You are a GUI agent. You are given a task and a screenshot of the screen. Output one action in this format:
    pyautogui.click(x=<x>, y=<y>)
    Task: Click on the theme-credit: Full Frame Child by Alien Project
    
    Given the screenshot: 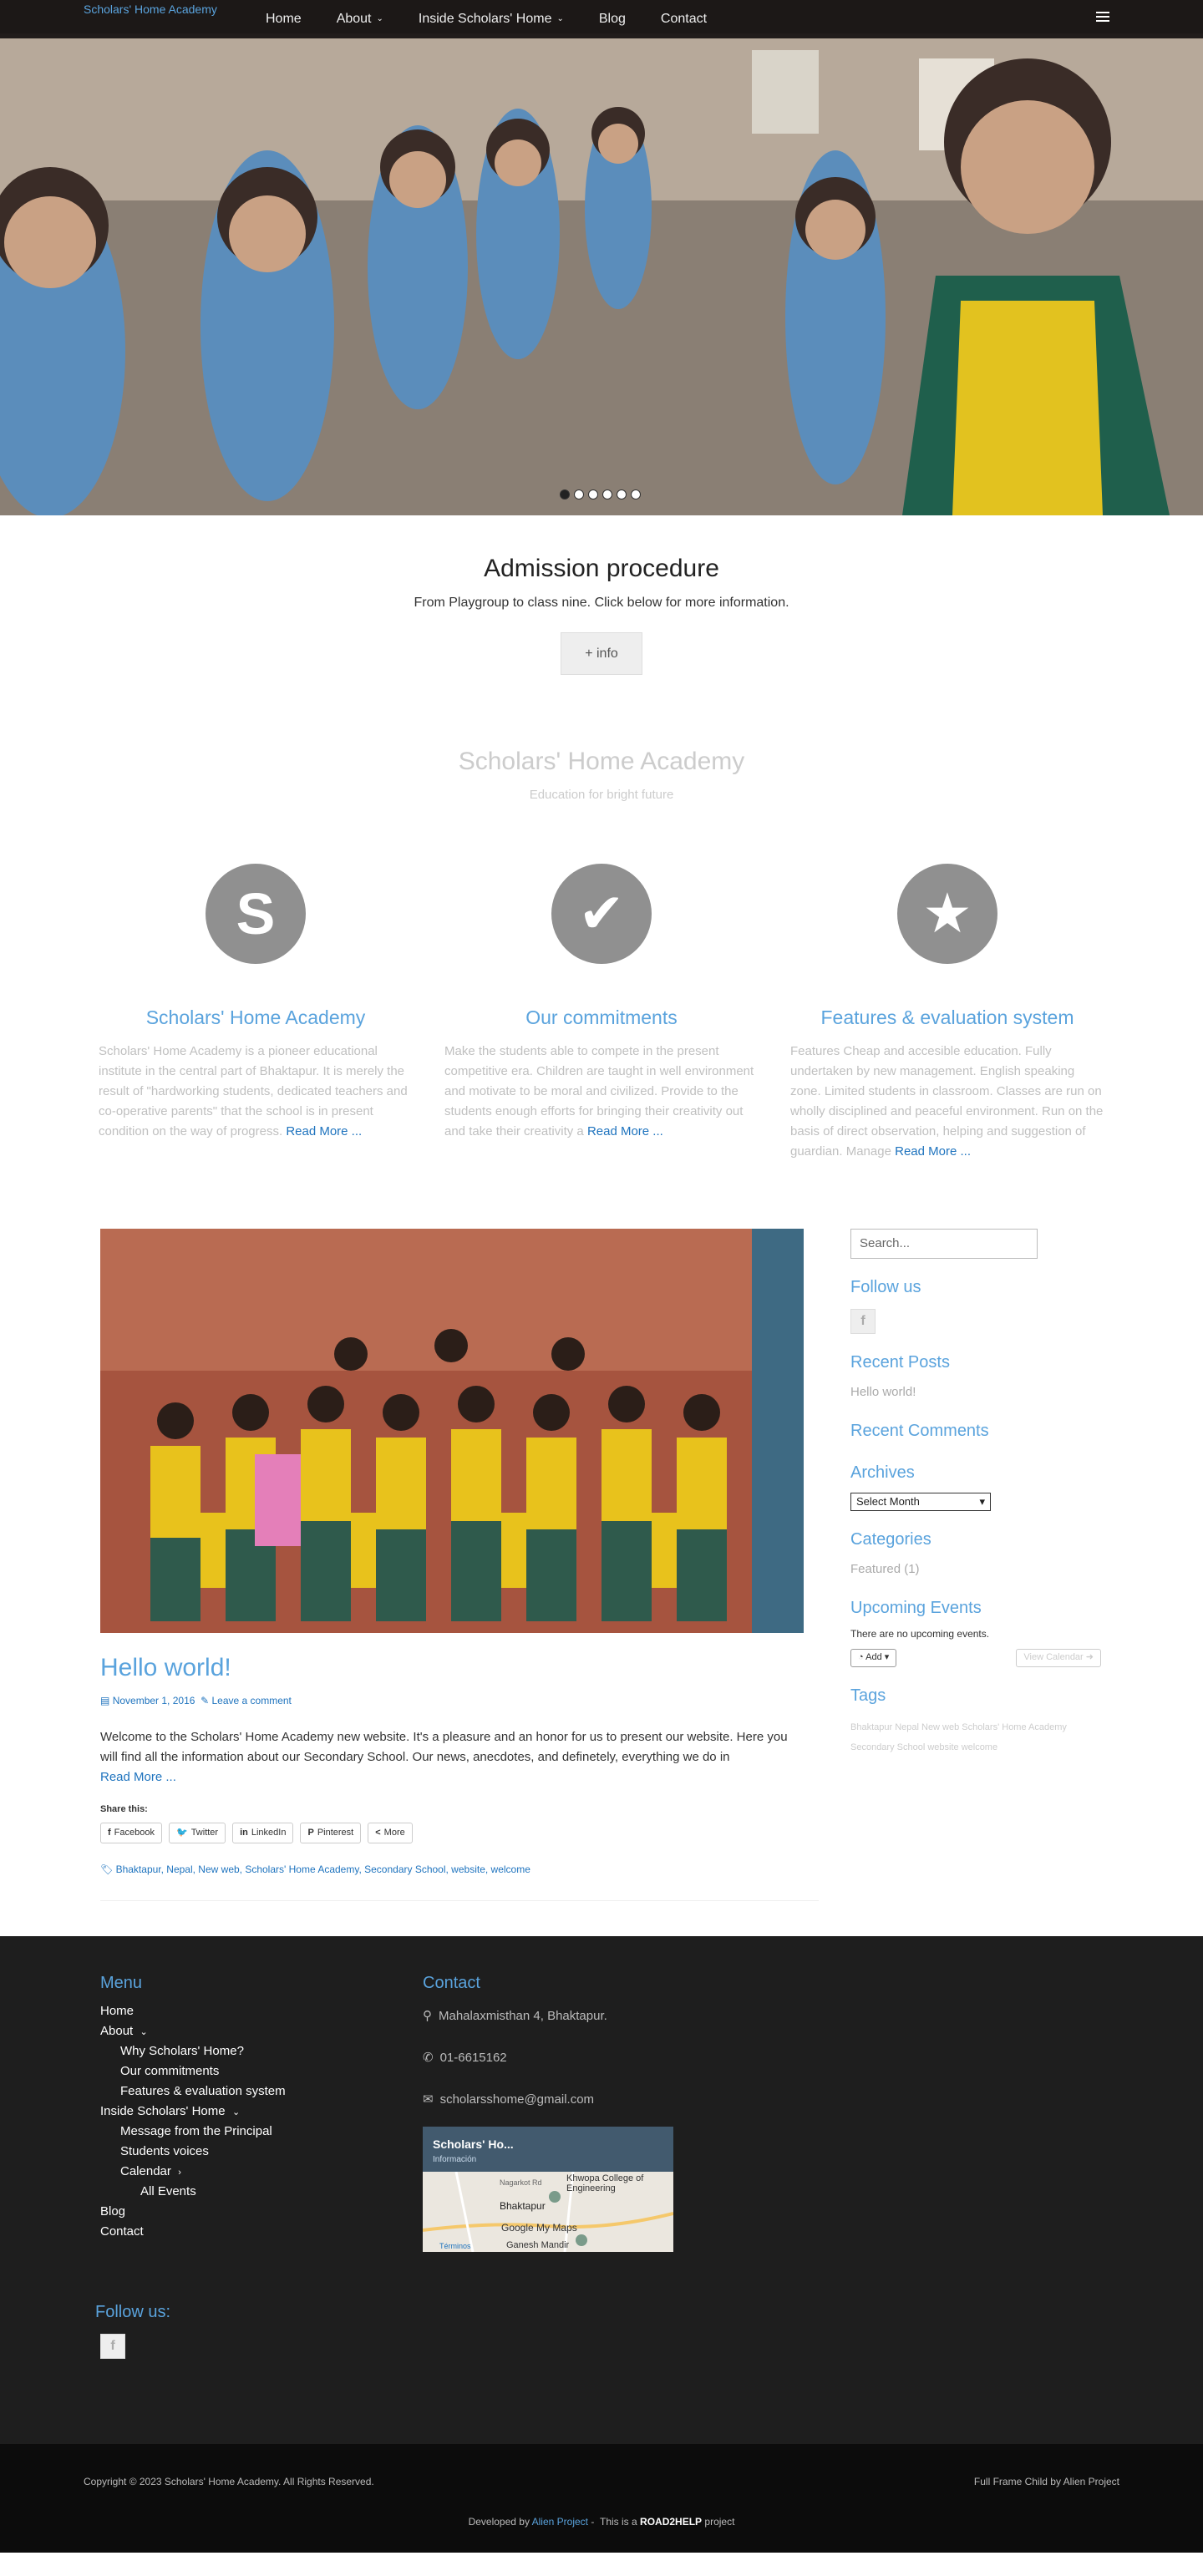 What is the action you would take?
    pyautogui.click(x=1046, y=2482)
    